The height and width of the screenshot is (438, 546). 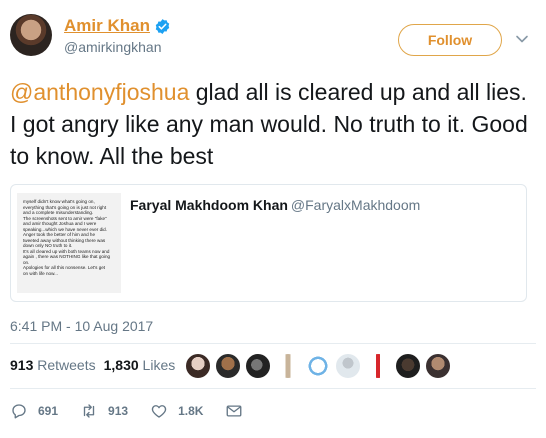 I want to click on reply-icon, so click(x=19, y=411).